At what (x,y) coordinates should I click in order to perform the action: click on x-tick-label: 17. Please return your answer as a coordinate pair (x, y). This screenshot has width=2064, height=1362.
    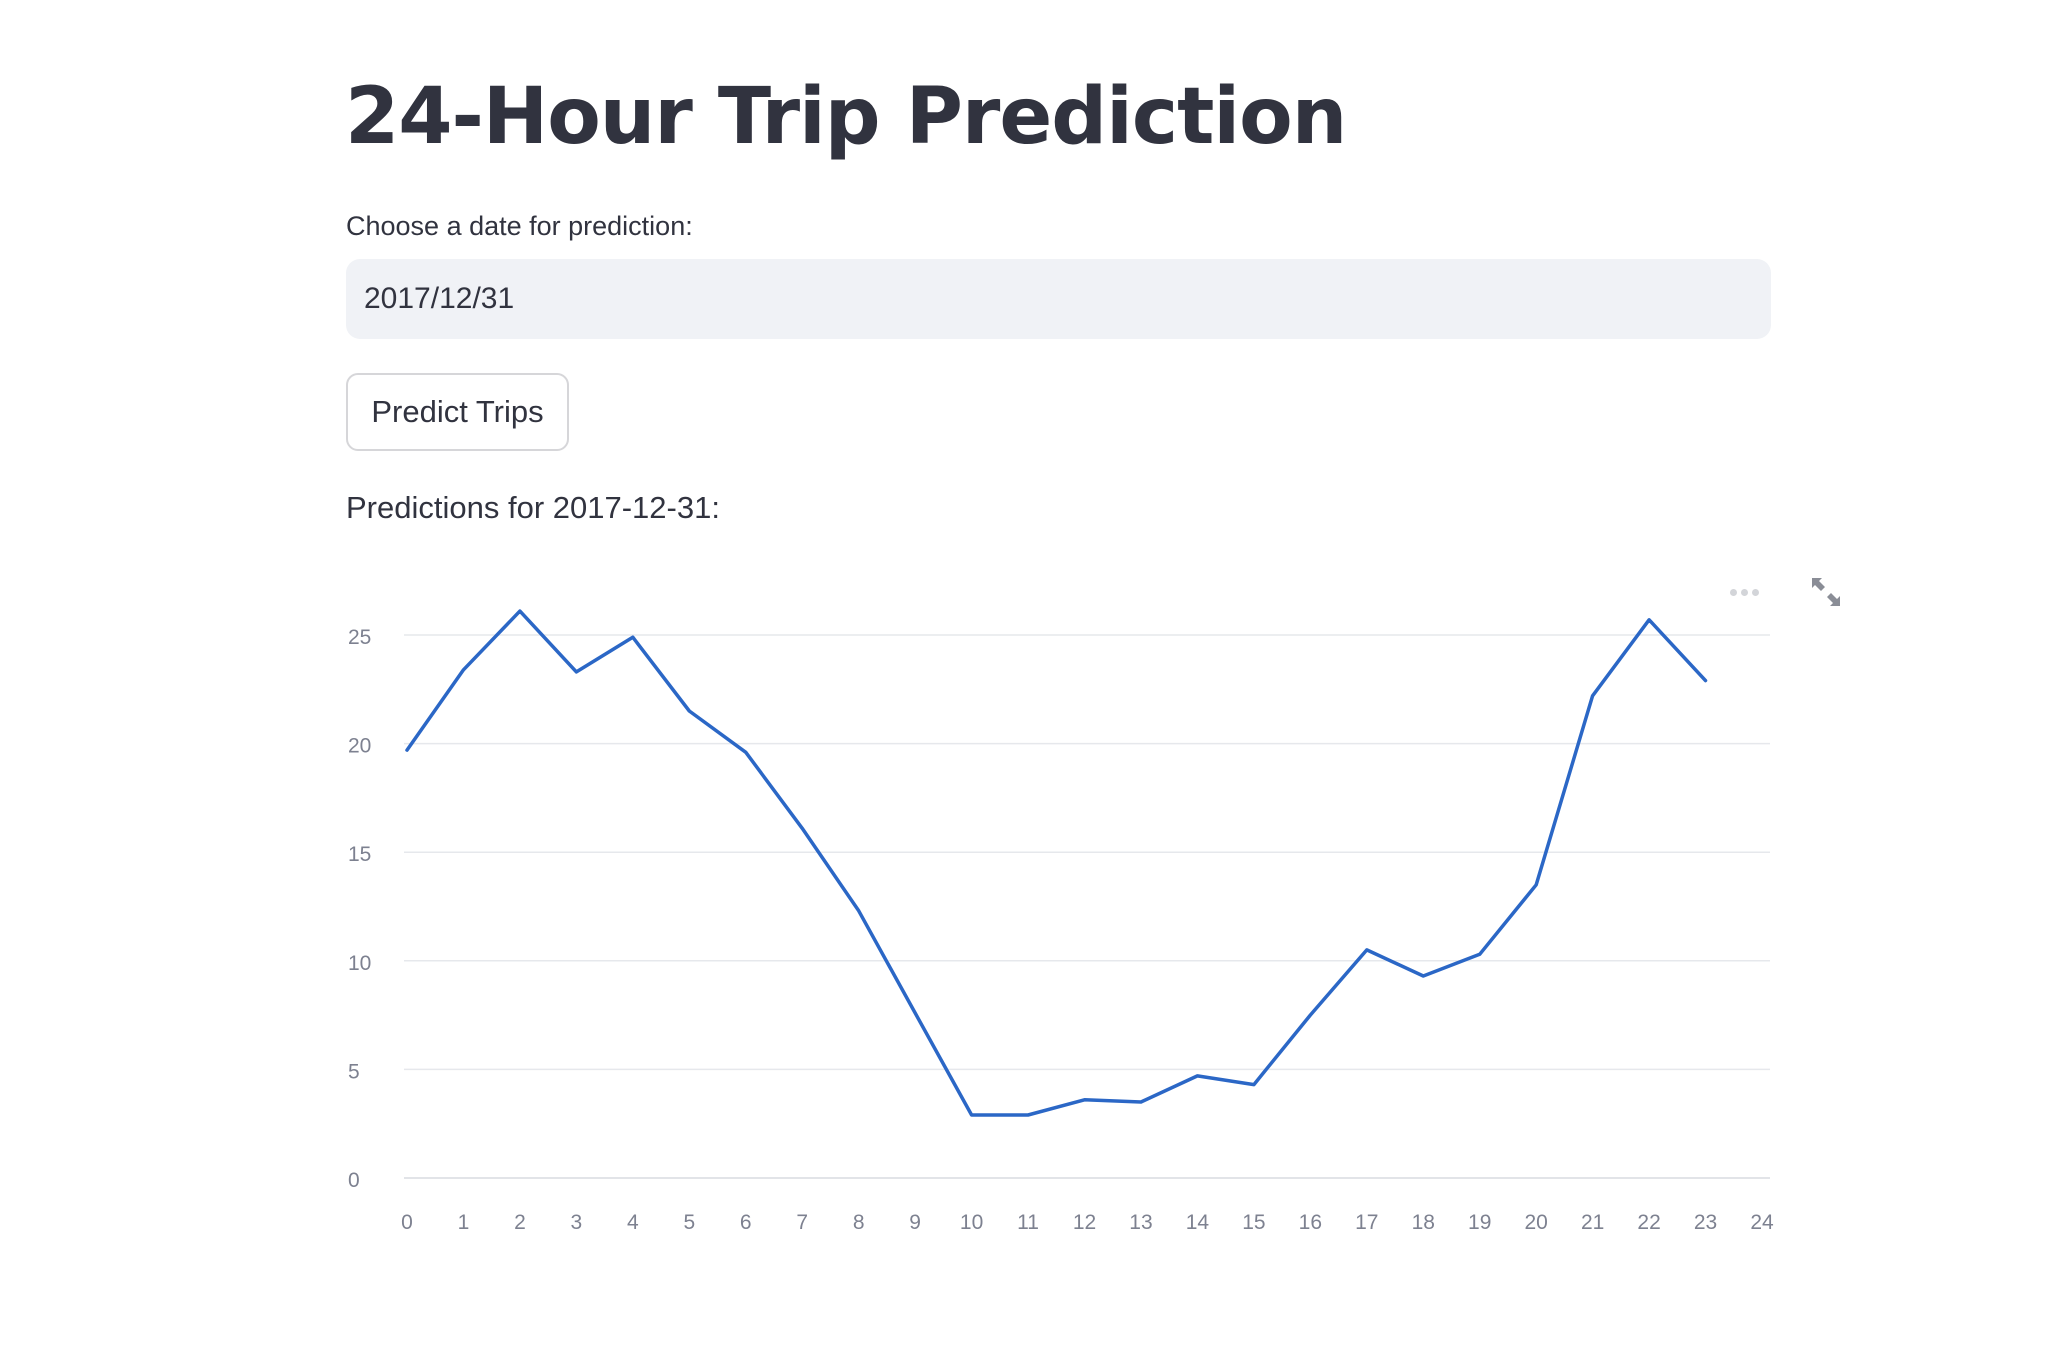
    Looking at the image, I should click on (1366, 1222).